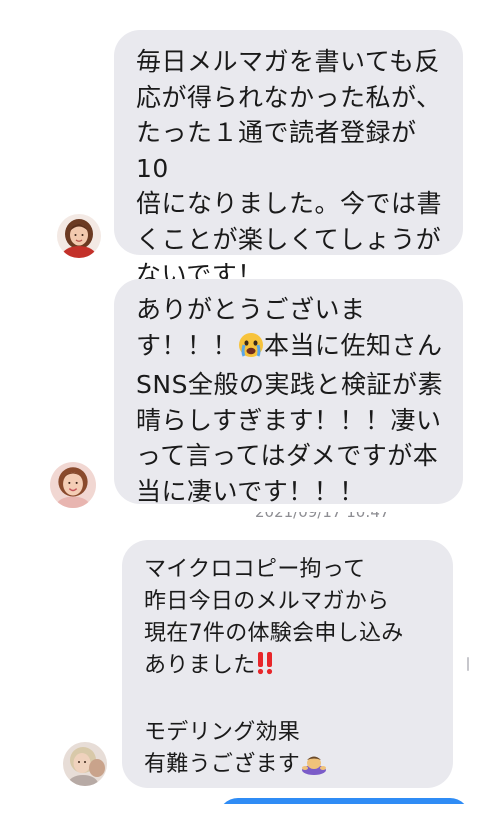 The width and height of the screenshot is (500, 838). I want to click on crying-face-emoji-icon, so click(251, 350).